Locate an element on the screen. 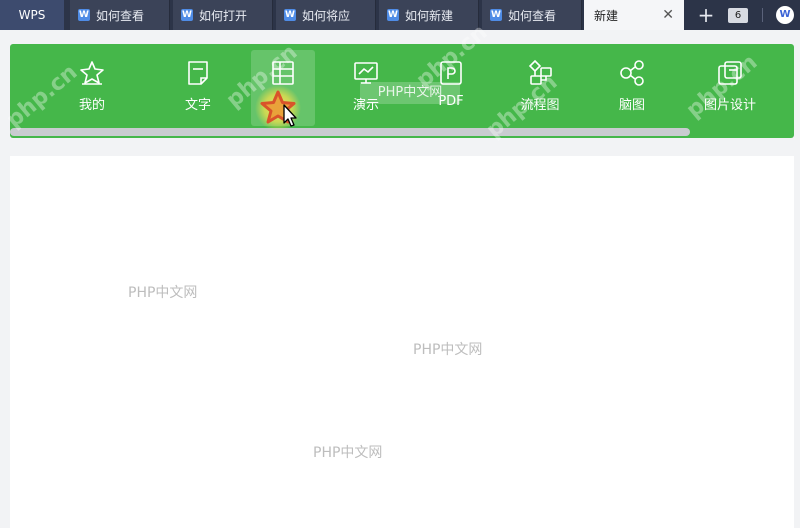  star-outline-icon is located at coordinates (92, 73).